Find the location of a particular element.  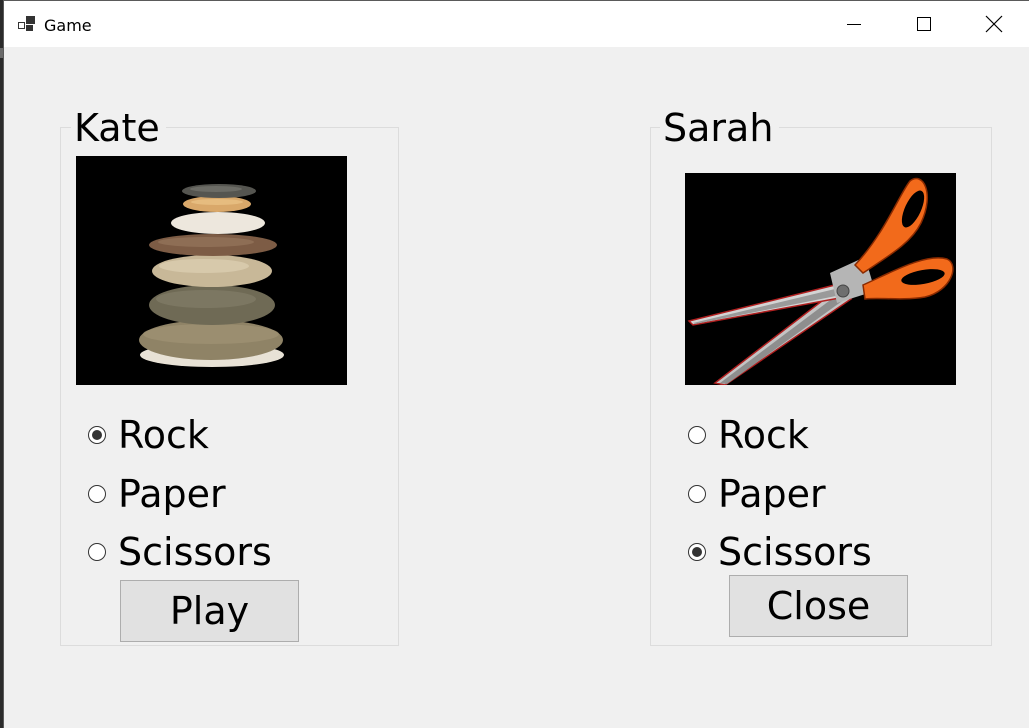

rock-stack-icon is located at coordinates (211, 270).